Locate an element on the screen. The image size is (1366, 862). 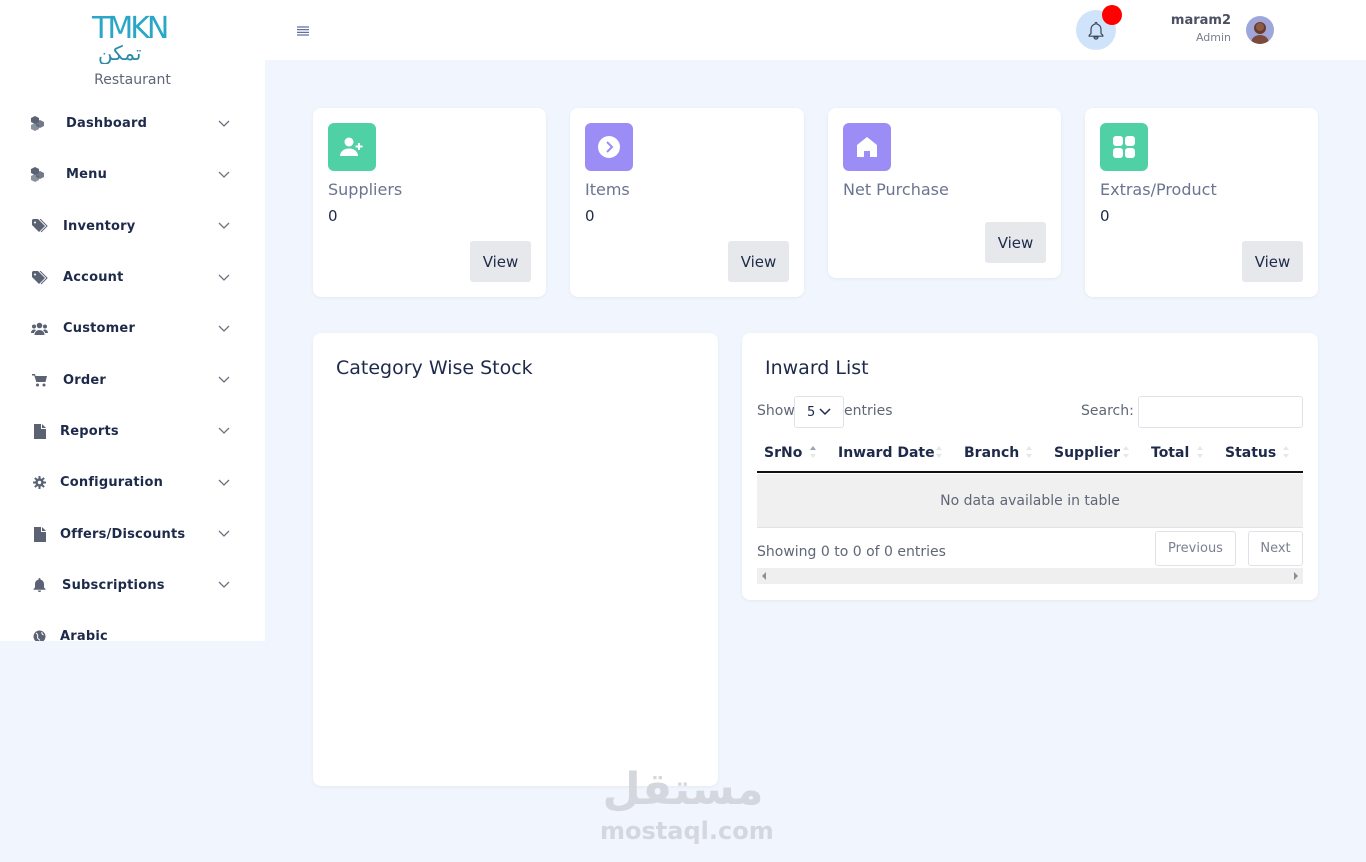
stat-card-items: Items 0 View is located at coordinates (687, 202).